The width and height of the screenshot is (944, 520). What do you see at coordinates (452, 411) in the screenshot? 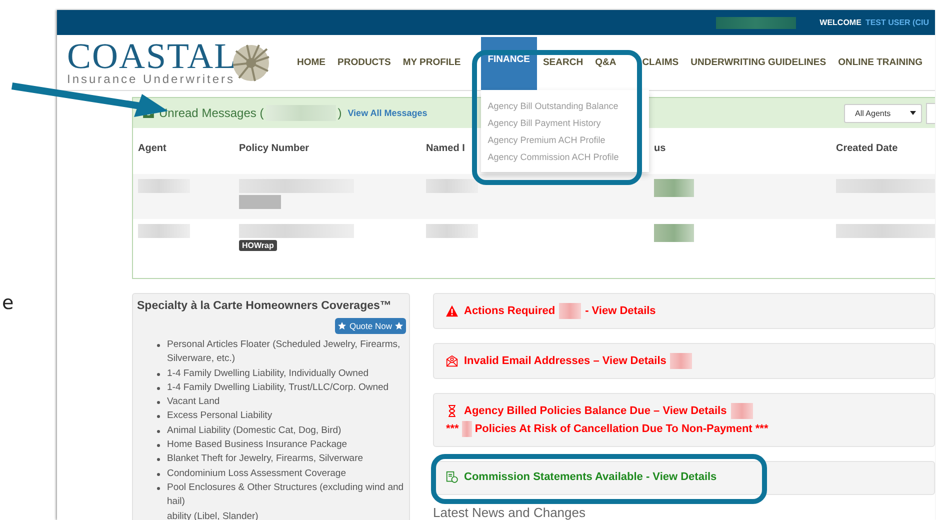
I see `hourglass-icon` at bounding box center [452, 411].